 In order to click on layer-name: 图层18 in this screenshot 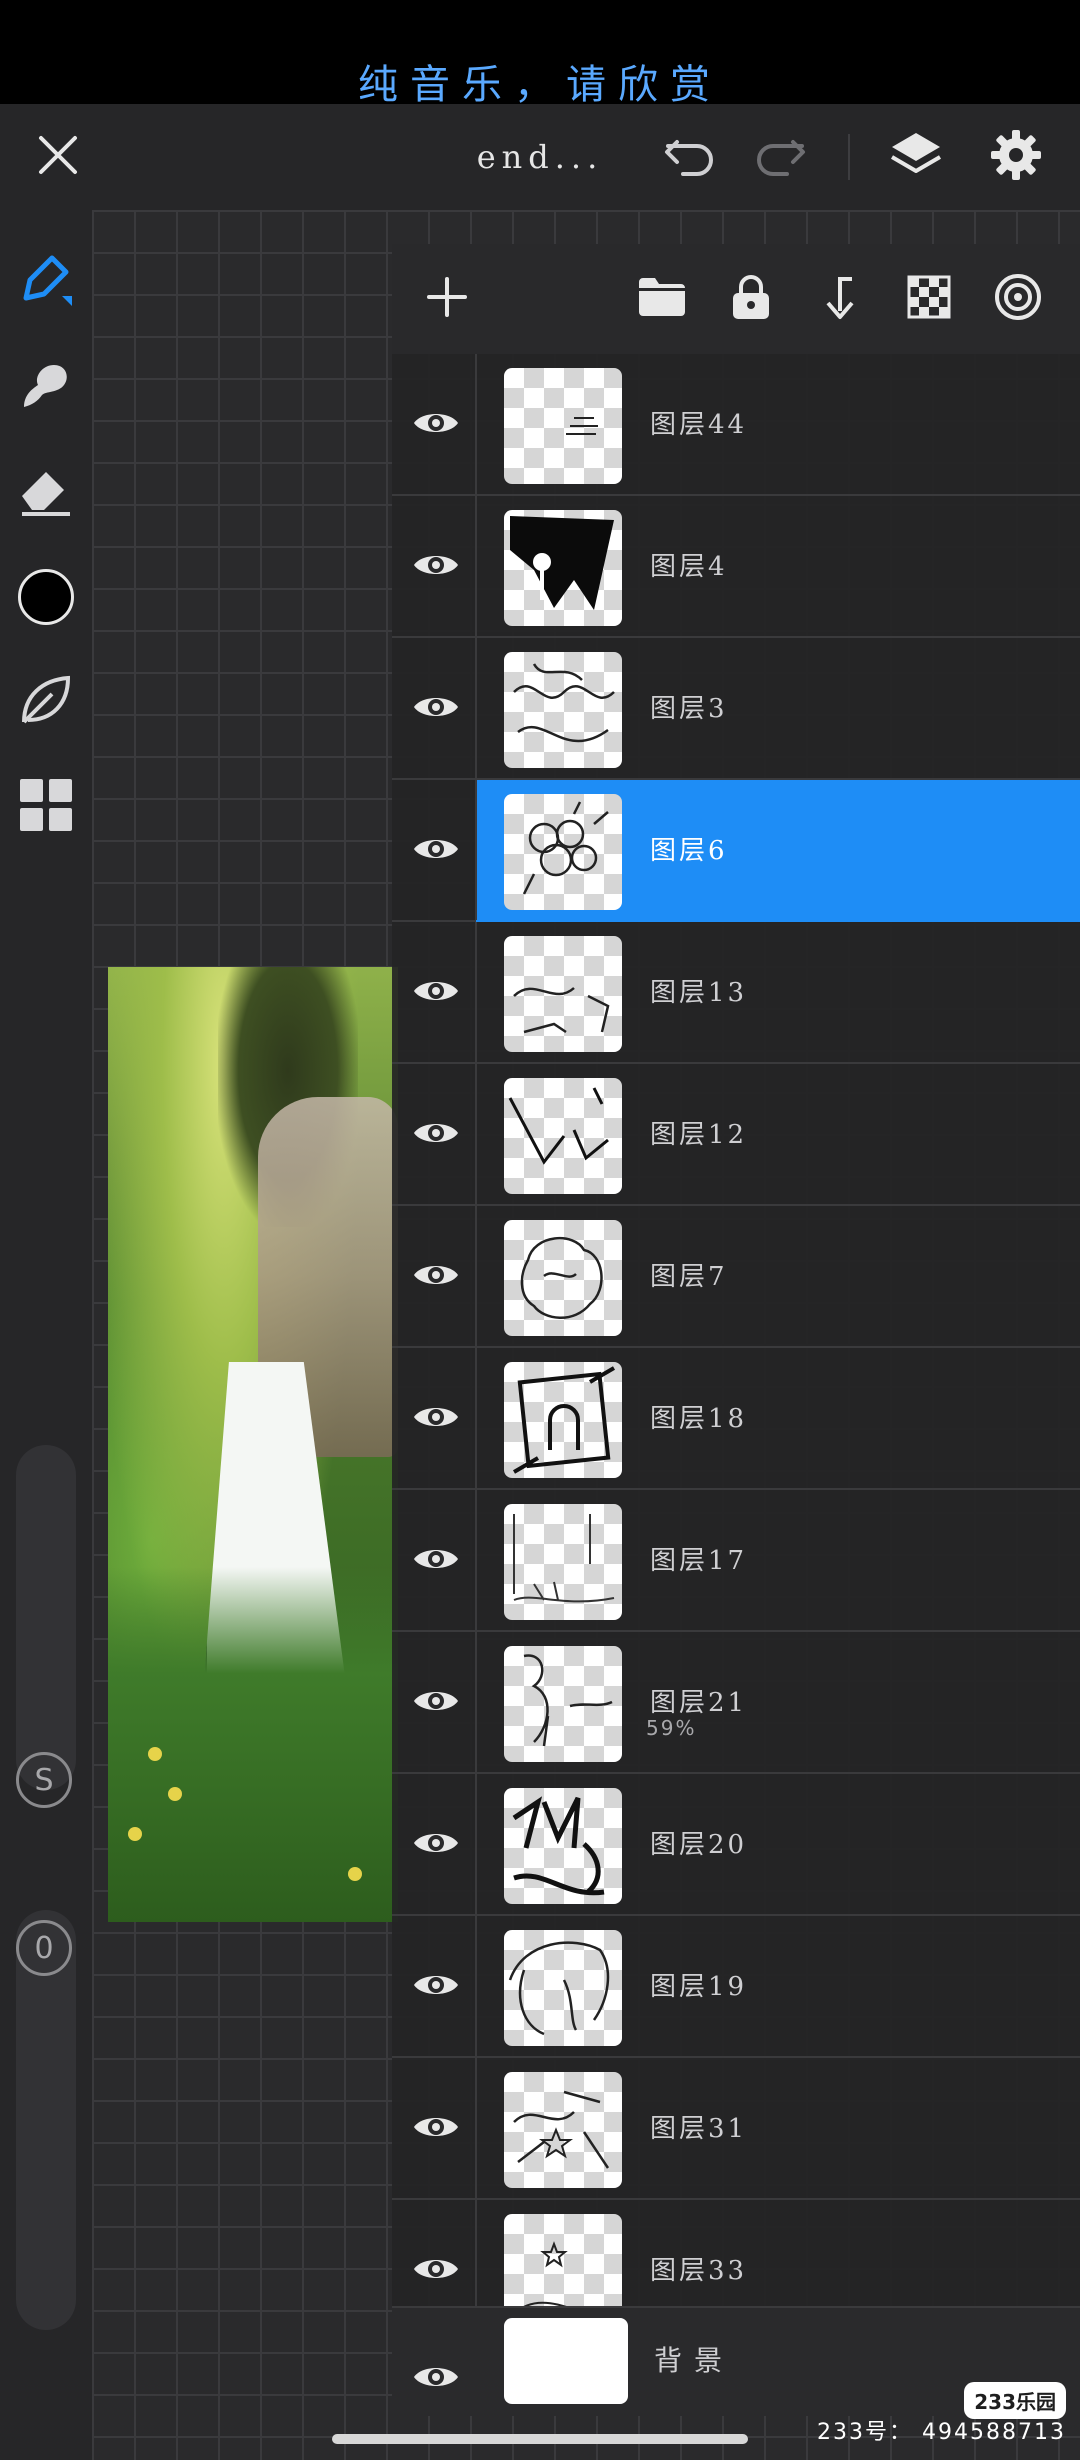, I will do `click(699, 1419)`.